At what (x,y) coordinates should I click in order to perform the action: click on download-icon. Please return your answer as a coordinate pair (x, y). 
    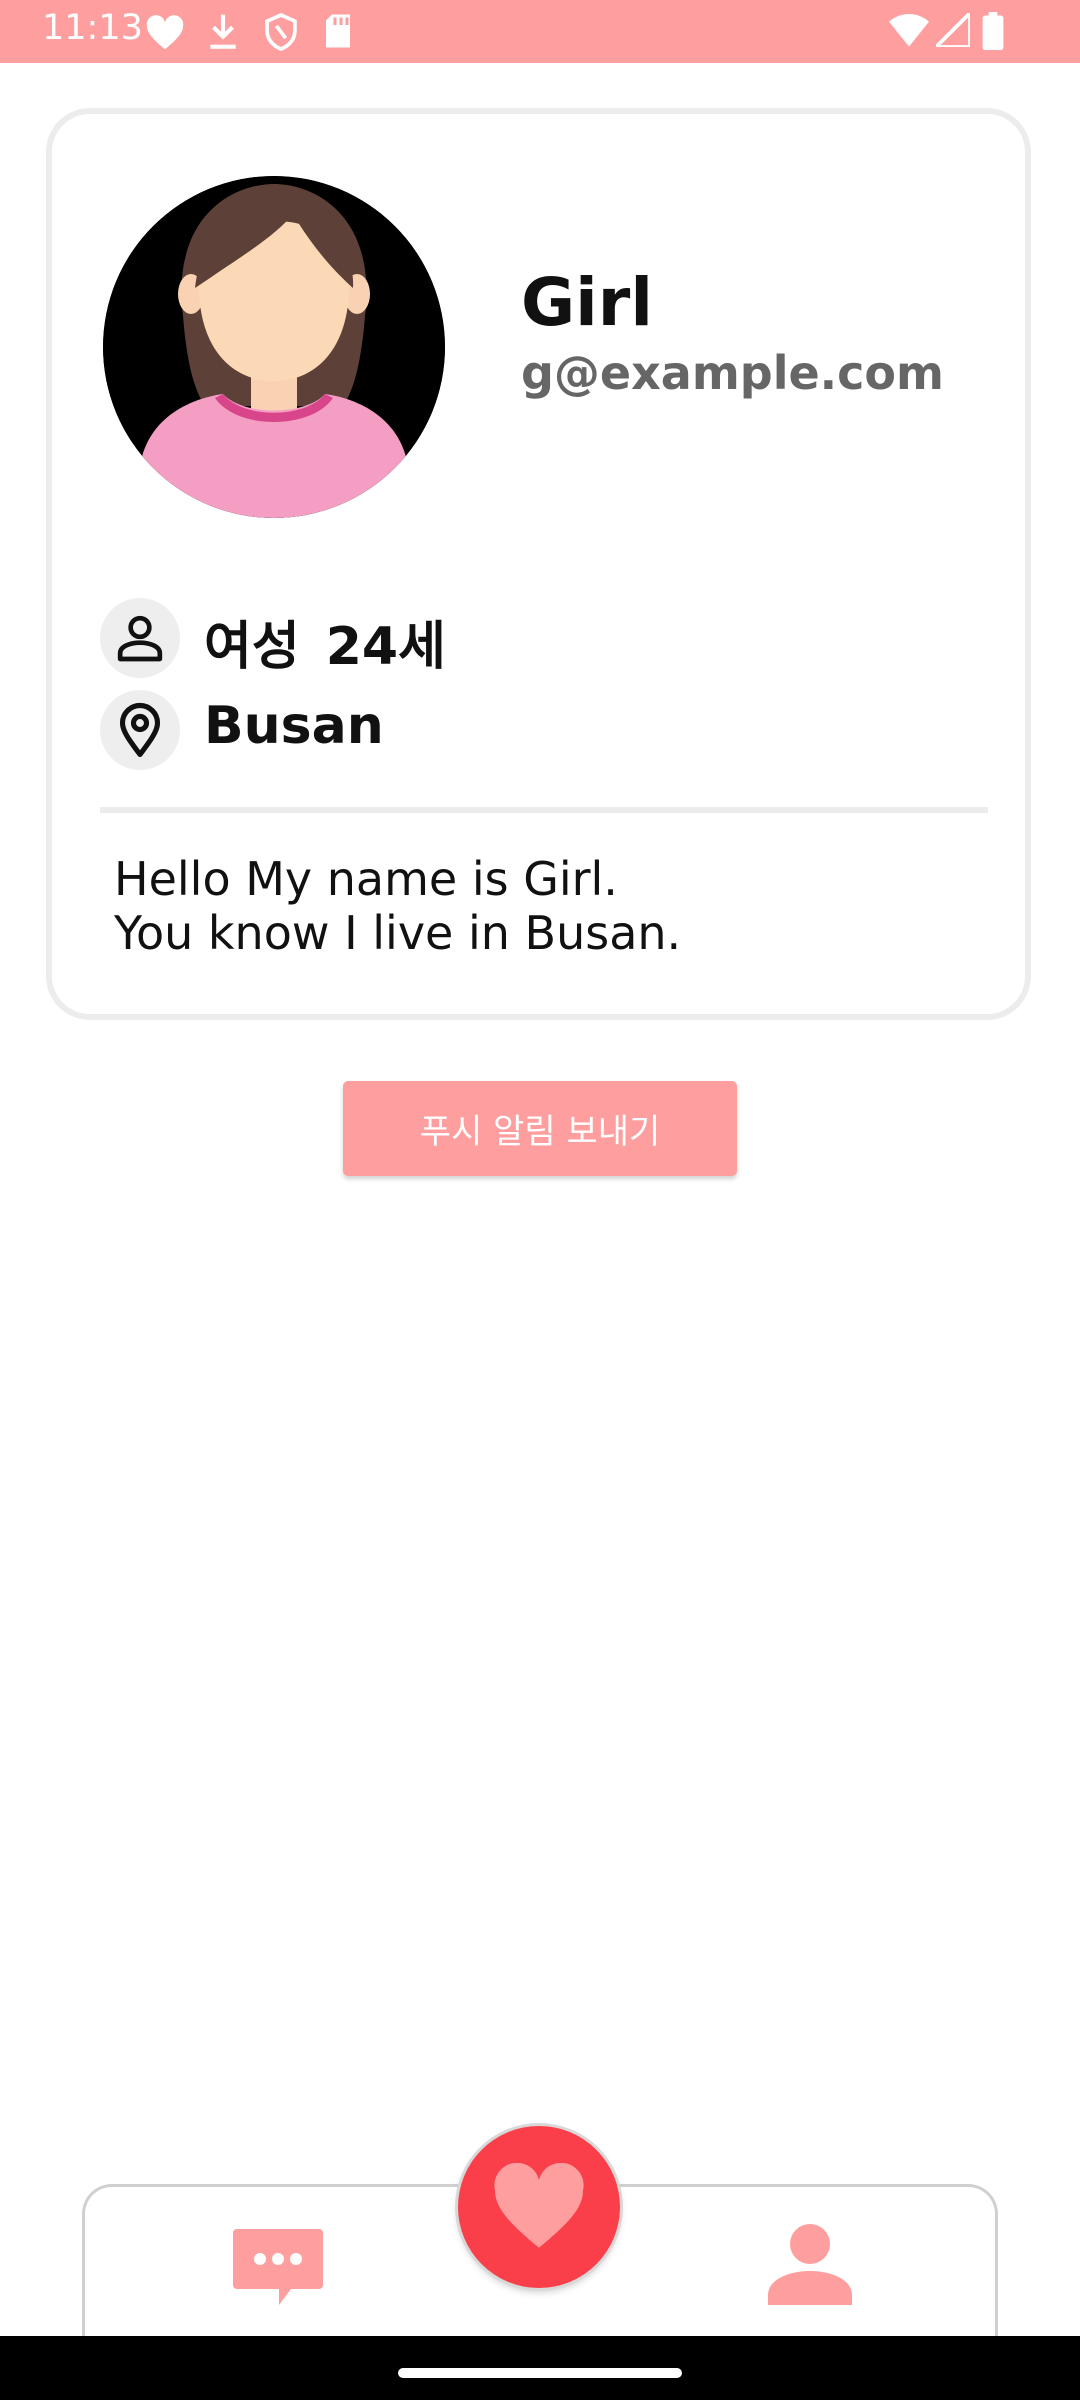
    Looking at the image, I should click on (223, 31).